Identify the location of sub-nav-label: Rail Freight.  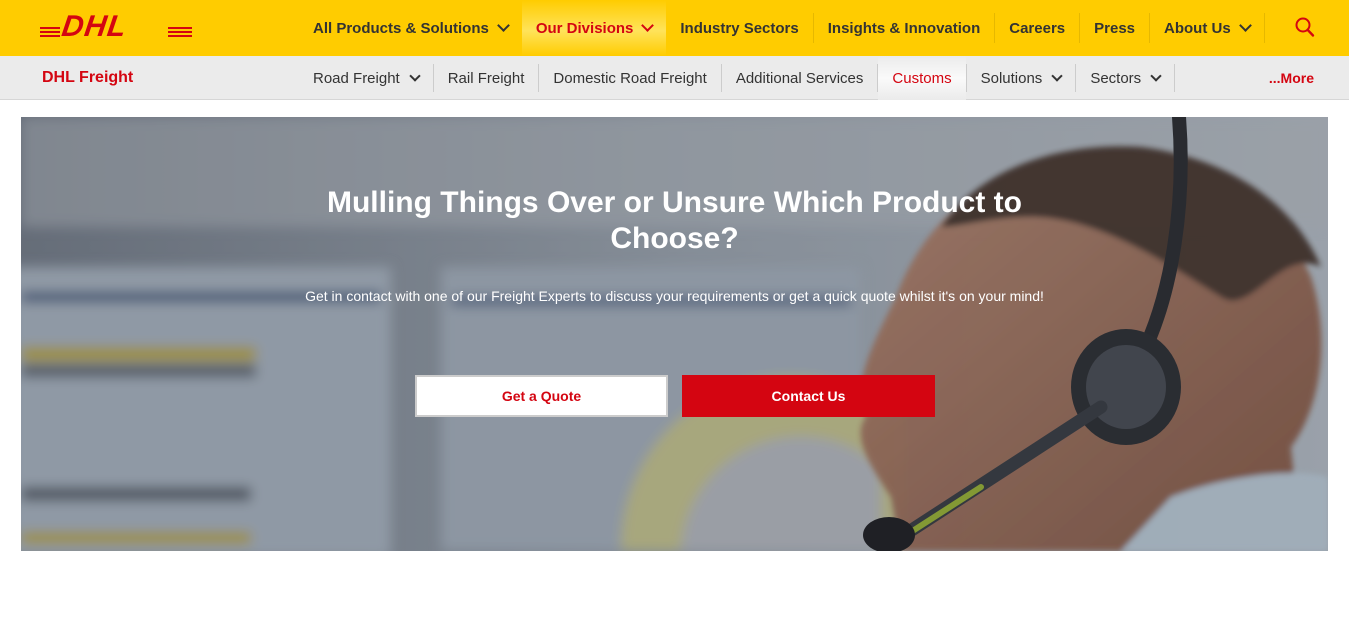
(486, 78).